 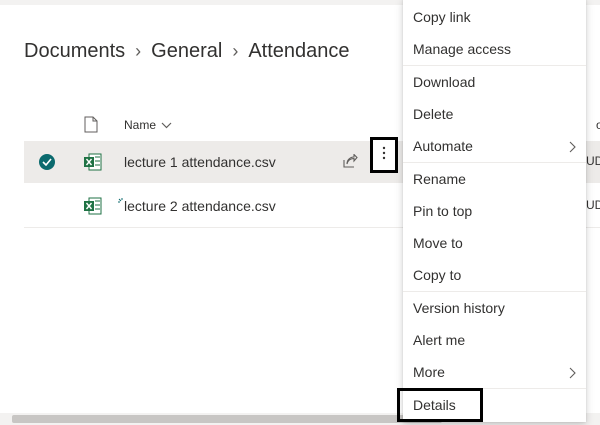 What do you see at coordinates (494, 17) in the screenshot?
I see `menu-item-copy-link: Copy link` at bounding box center [494, 17].